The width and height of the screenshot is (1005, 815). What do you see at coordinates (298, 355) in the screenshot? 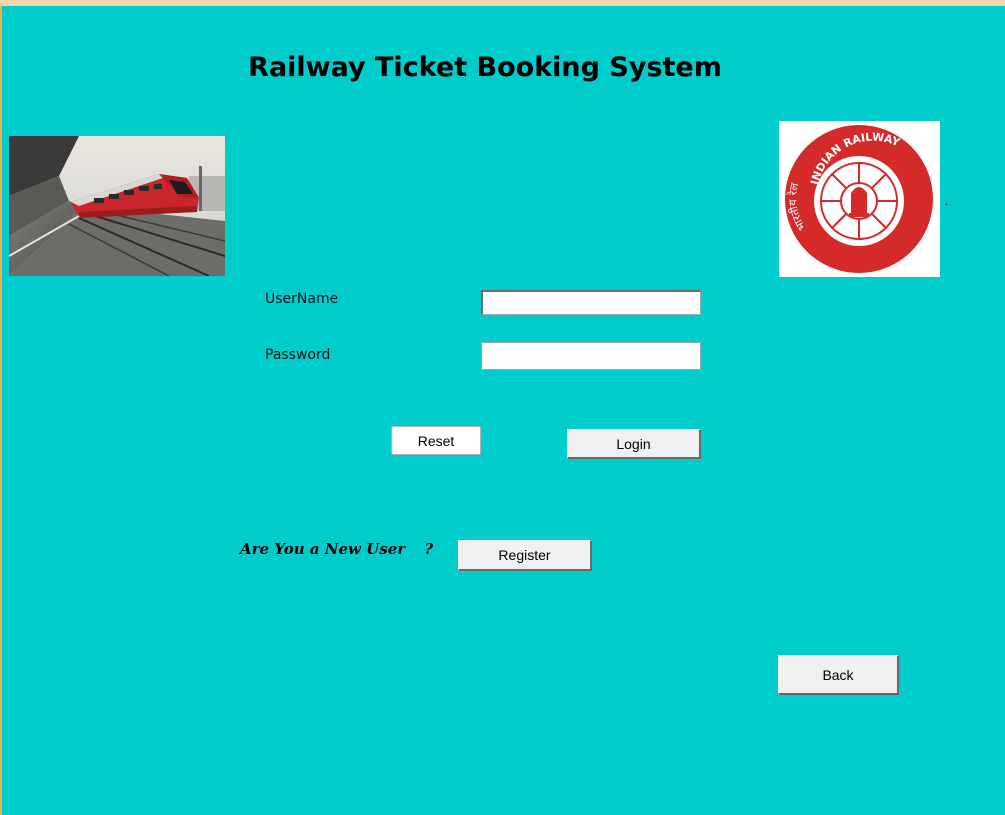
I see `password-label: Password` at bounding box center [298, 355].